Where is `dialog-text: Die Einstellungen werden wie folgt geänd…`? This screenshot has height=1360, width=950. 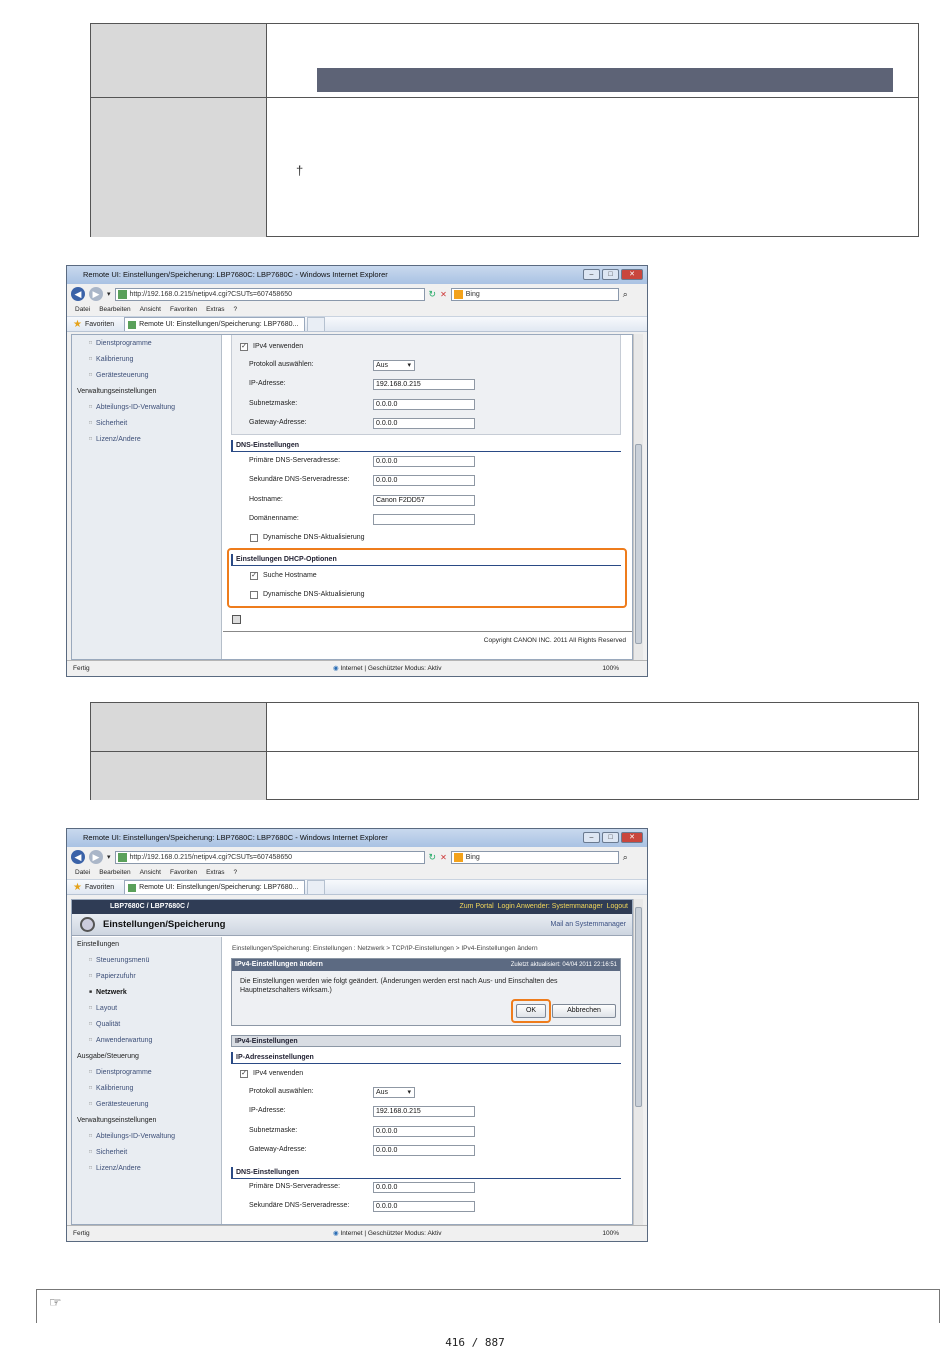 dialog-text: Die Einstellungen werden wie folgt geänd… is located at coordinates (399, 986).